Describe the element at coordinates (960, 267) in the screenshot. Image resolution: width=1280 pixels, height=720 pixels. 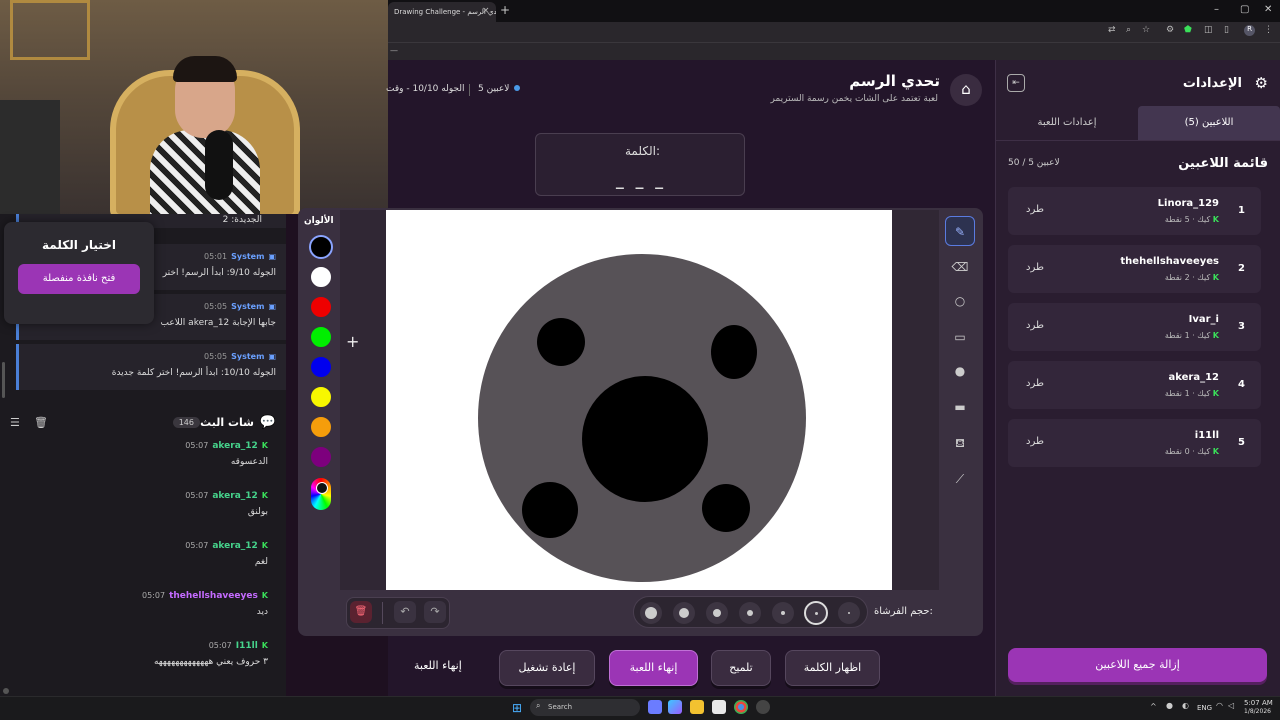
I see `eraser-tool-button: ⌫` at that location.